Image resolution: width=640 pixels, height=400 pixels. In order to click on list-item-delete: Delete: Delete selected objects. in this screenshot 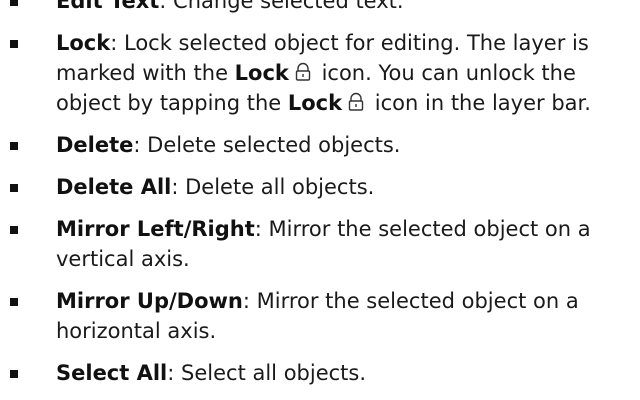, I will do `click(320, 145)`.